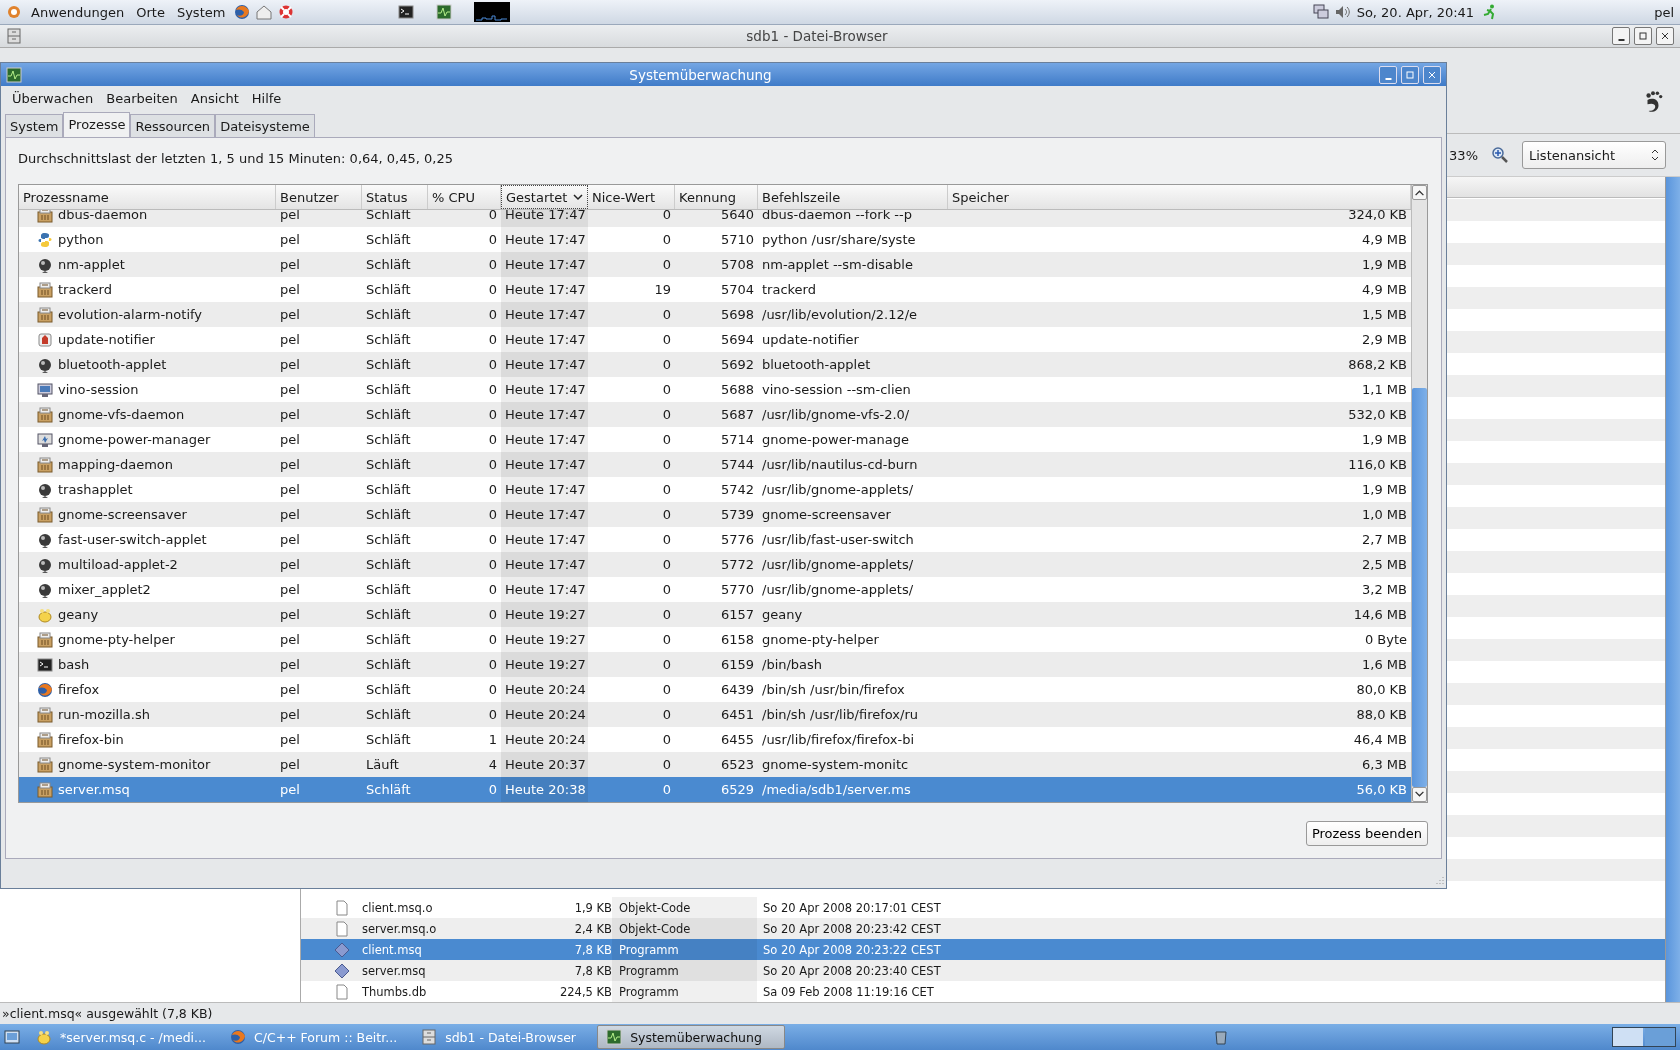 This screenshot has width=1680, height=1050. What do you see at coordinates (1377, 414) in the screenshot?
I see `table-cell: 532,0 KB` at bounding box center [1377, 414].